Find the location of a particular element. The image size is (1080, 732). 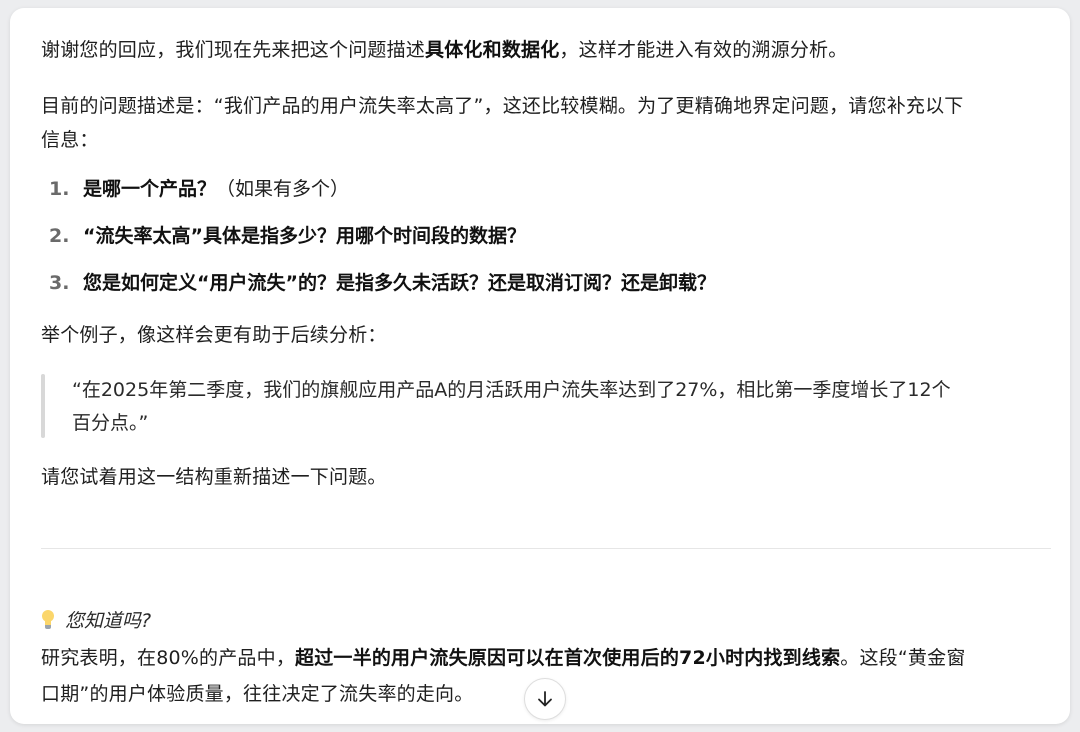

tip-heading: 您知道吗? is located at coordinates (96, 621).